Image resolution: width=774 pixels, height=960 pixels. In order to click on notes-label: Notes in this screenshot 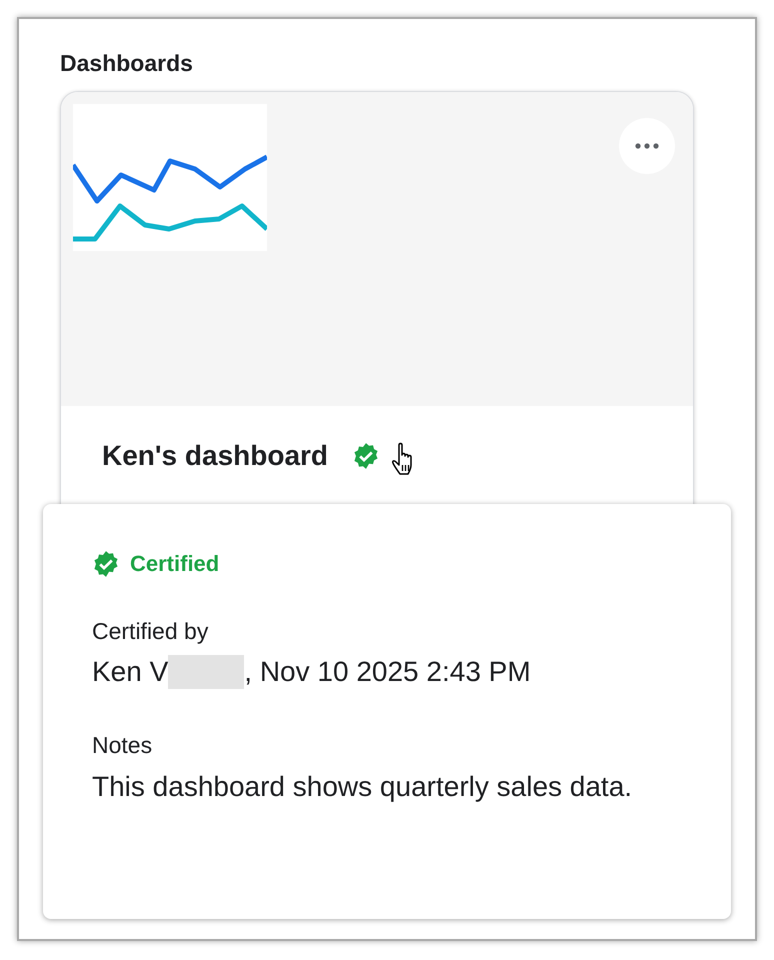, I will do `click(123, 745)`.